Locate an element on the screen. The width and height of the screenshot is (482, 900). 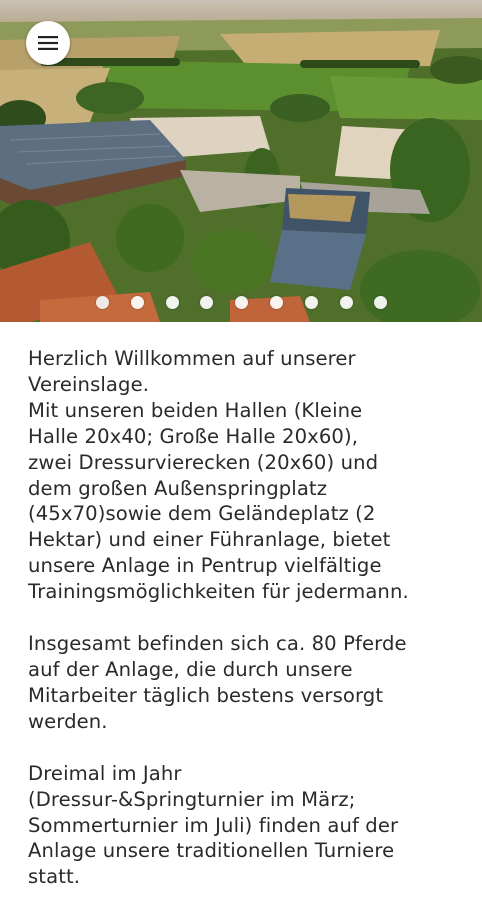
text-line: Sommerturnier im Juli) finden auf der is located at coordinates (213, 825).